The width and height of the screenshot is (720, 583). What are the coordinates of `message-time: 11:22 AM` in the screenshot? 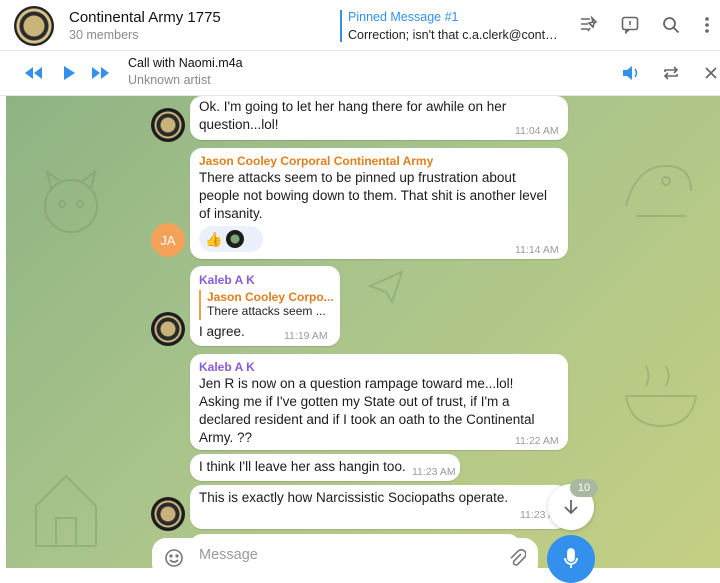 It's located at (537, 441).